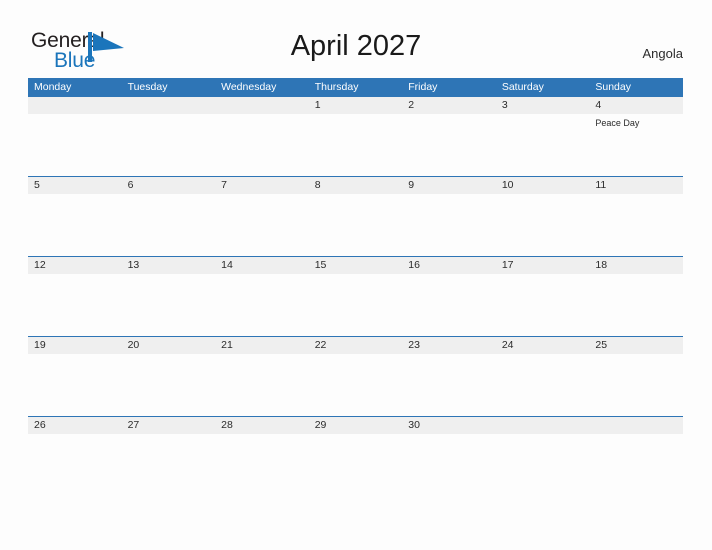 This screenshot has height=550, width=712. Describe the element at coordinates (262, 265) in the screenshot. I see `date-number: 14` at that location.